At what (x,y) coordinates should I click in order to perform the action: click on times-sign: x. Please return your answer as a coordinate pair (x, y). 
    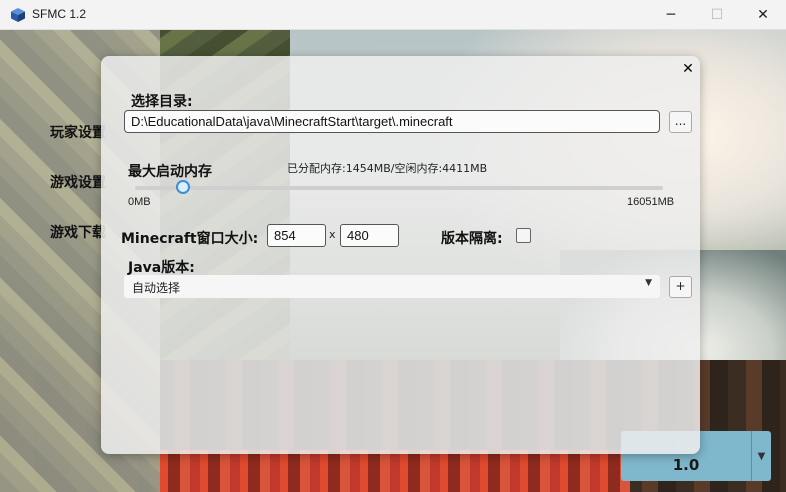
    Looking at the image, I should click on (332, 234).